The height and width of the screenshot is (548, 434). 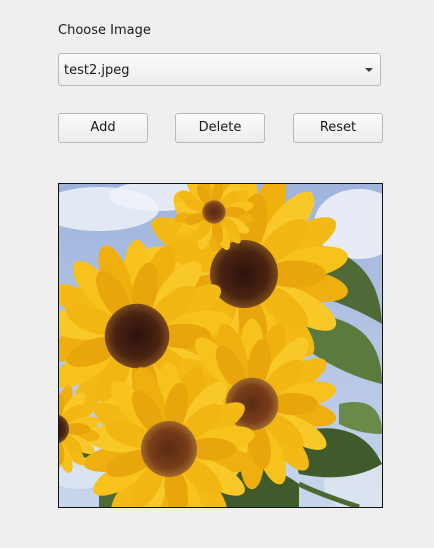 What do you see at coordinates (97, 70) in the screenshot?
I see `selected-image-value: test2.jpeg` at bounding box center [97, 70].